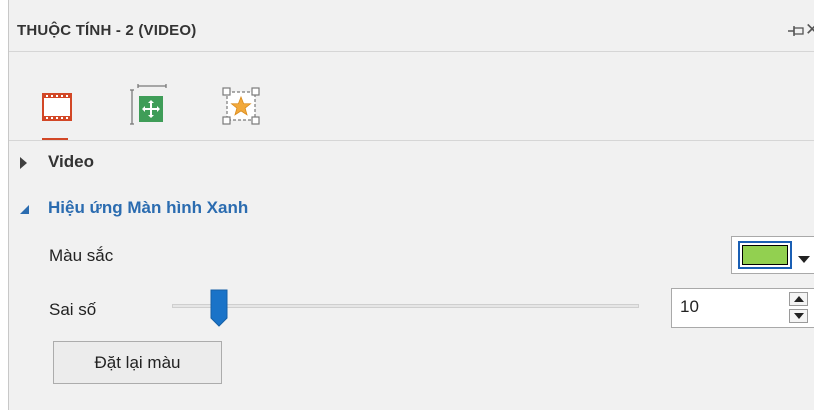  What do you see at coordinates (219, 308) in the screenshot?
I see `tolerance-slider-thumb` at bounding box center [219, 308].